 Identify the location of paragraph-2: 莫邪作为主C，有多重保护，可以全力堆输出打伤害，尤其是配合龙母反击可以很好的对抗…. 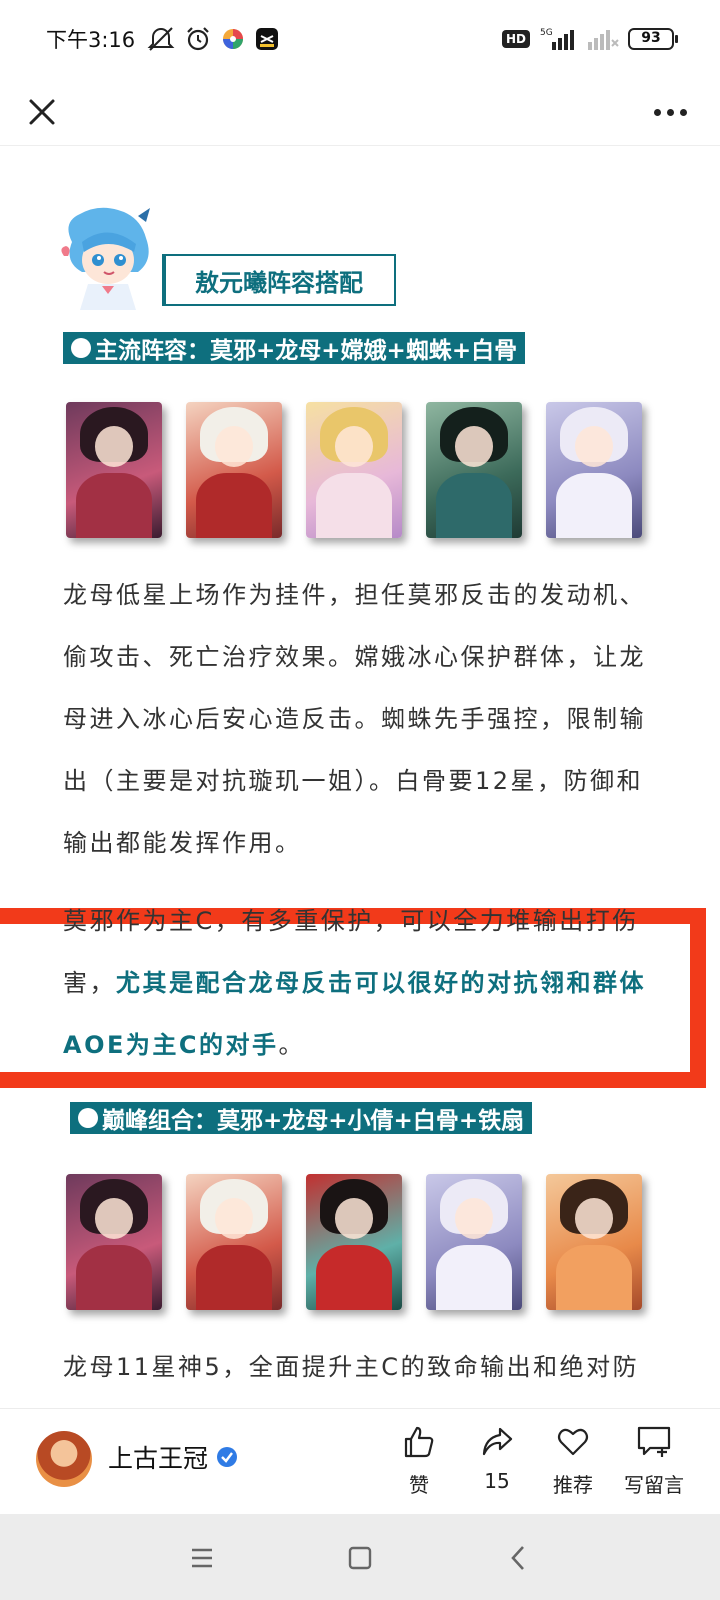
(360, 983).